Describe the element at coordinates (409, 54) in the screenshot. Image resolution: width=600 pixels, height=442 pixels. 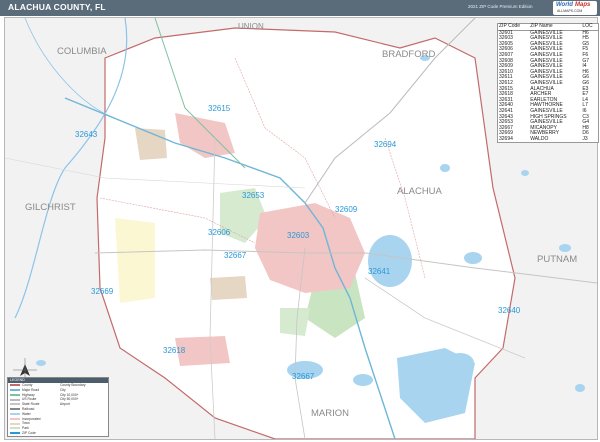
I see `region-label-bradford: BRADFORD` at that location.